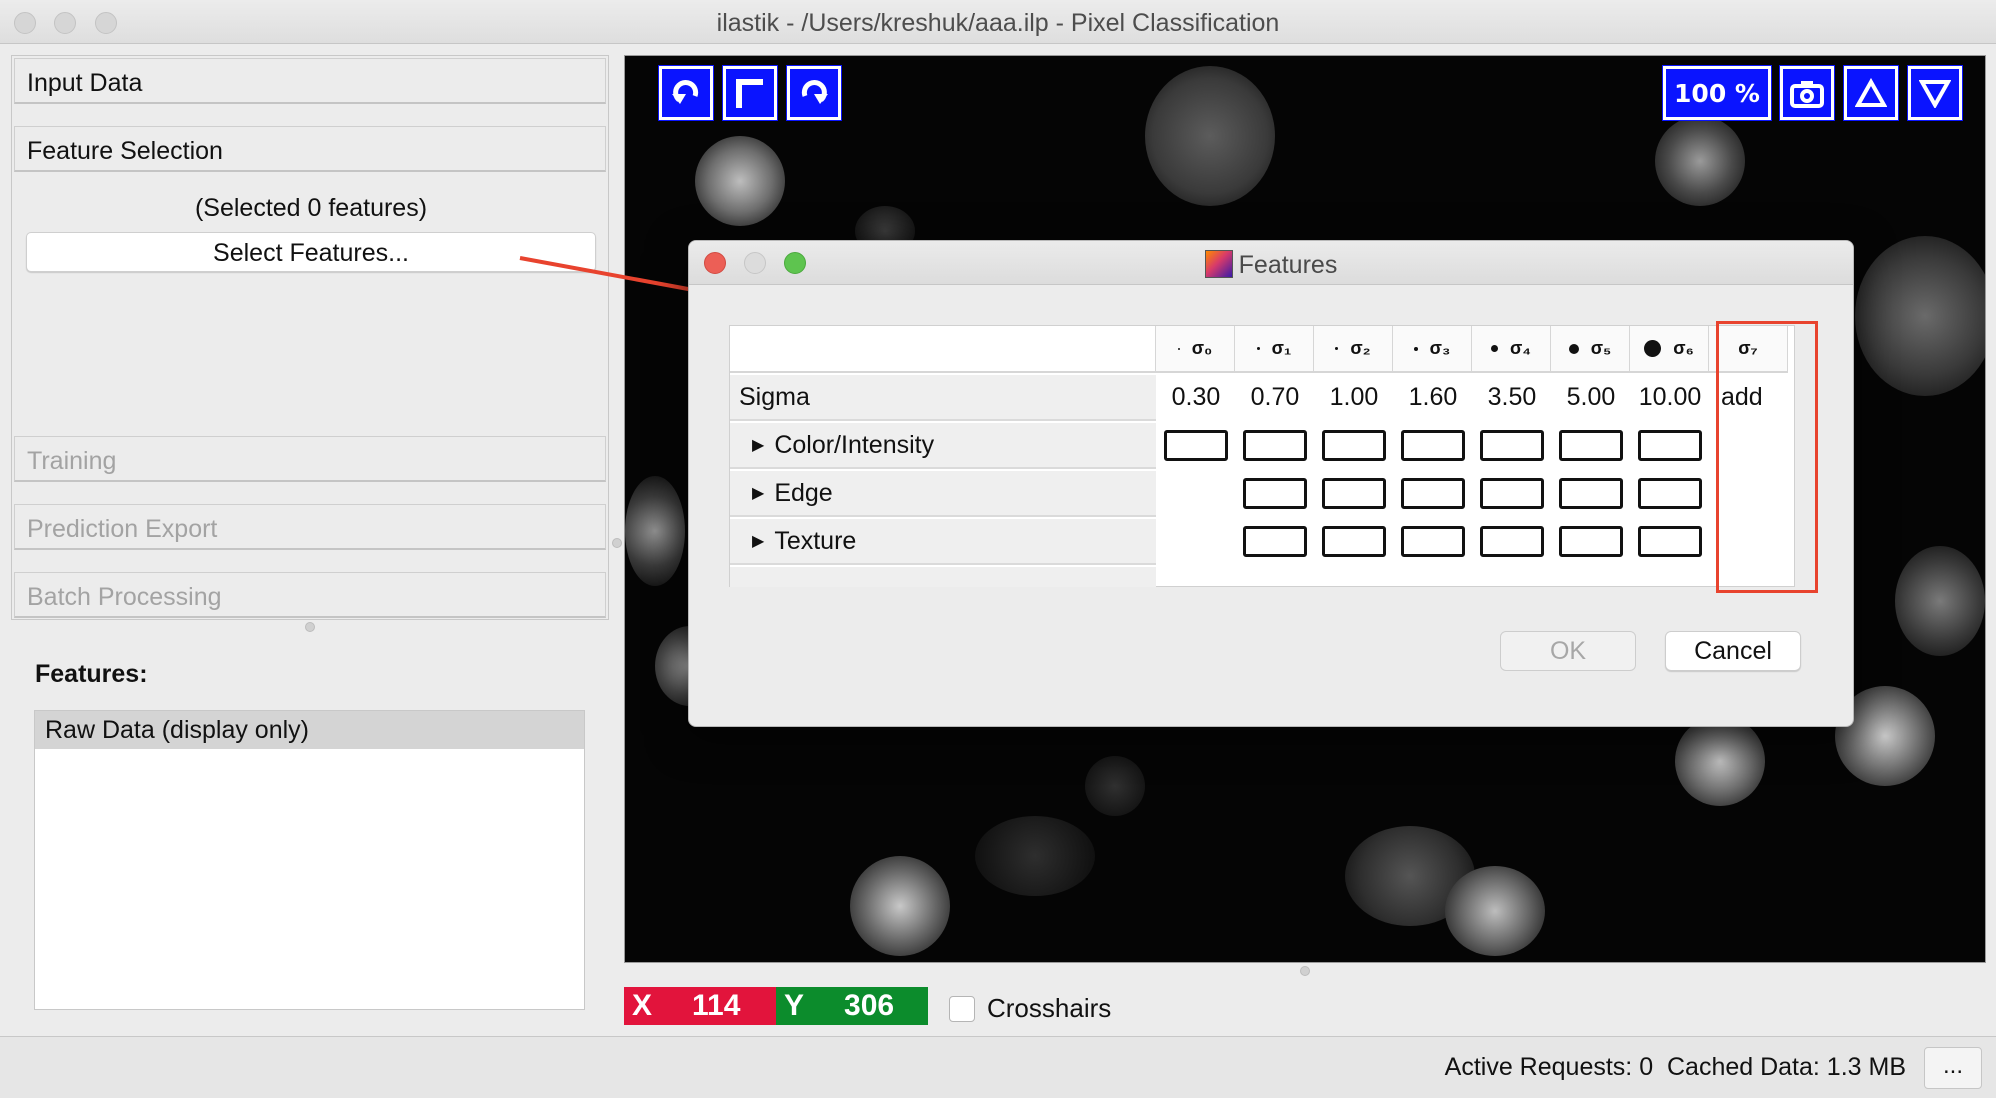 This screenshot has width=1996, height=1098. What do you see at coordinates (1512, 397) in the screenshot?
I see `sigma-value: 3.50` at bounding box center [1512, 397].